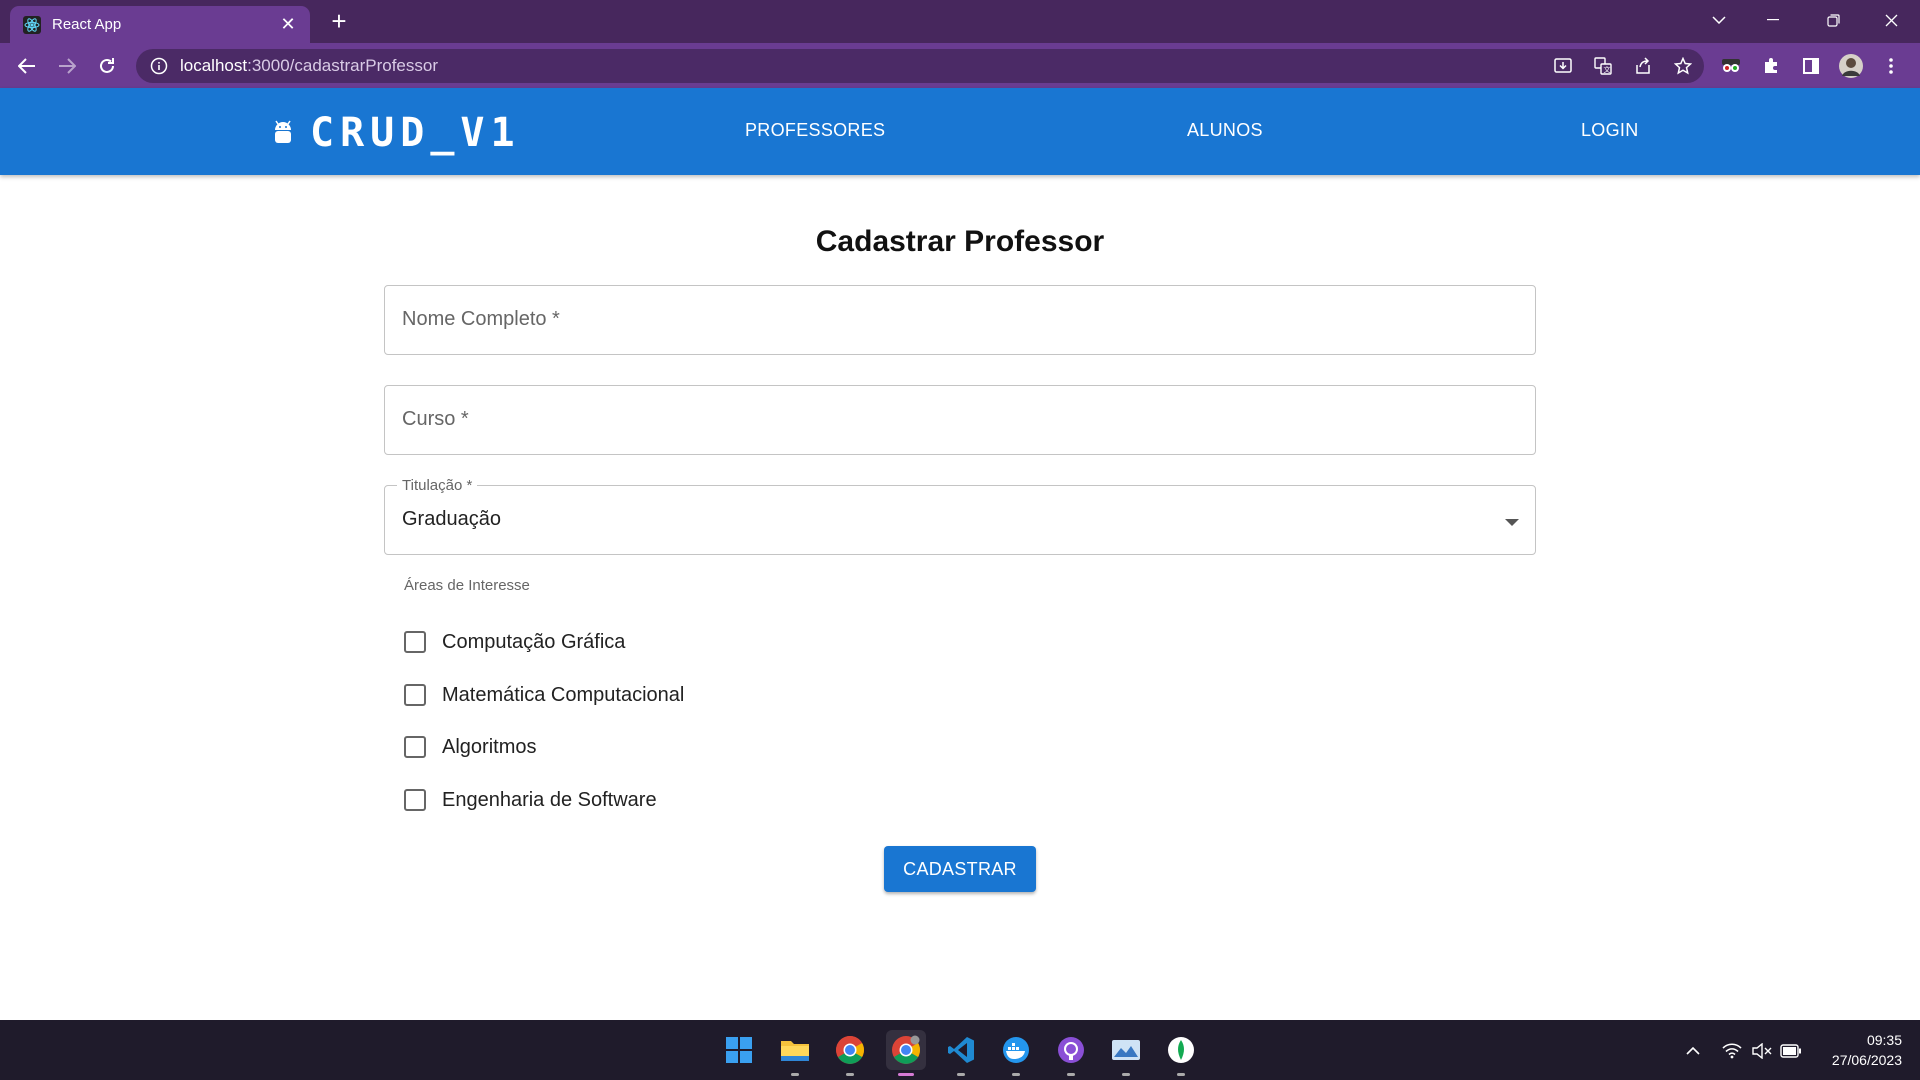 The width and height of the screenshot is (1920, 1080). Describe the element at coordinates (960, 420) in the screenshot. I see `curso-field: Curso *` at that location.